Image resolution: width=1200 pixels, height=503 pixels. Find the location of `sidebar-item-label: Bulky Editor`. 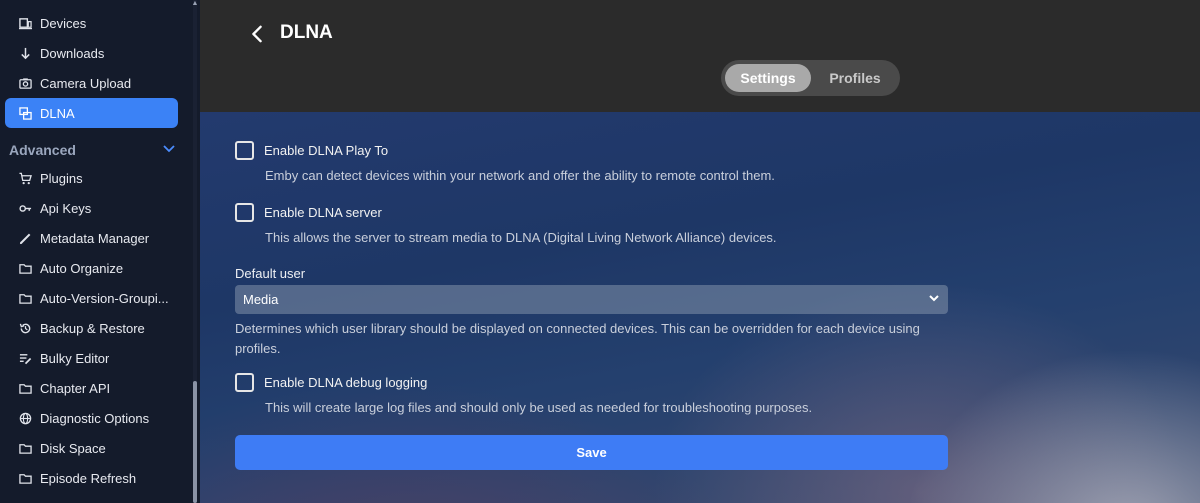

sidebar-item-label: Bulky Editor is located at coordinates (75, 358).